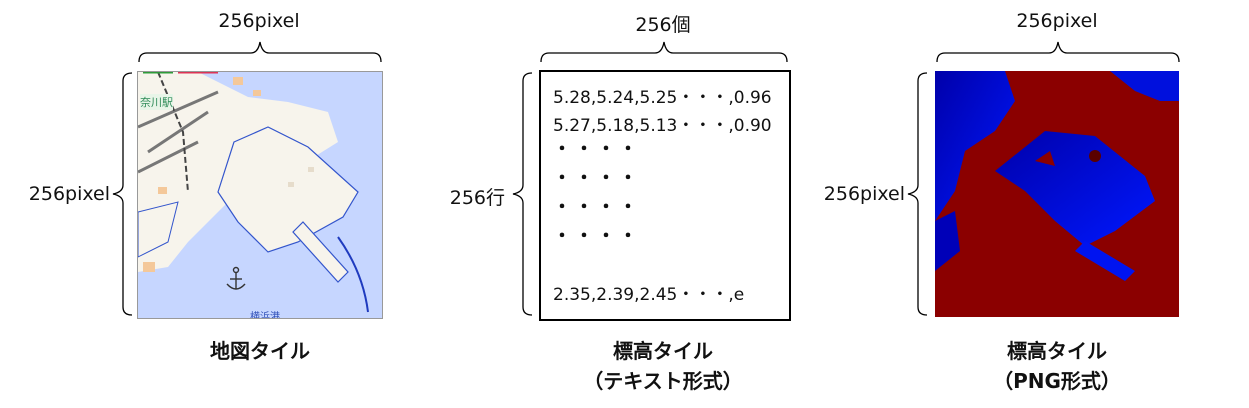  Describe the element at coordinates (663, 381) in the screenshot. I see `text-tile-caption-line2: （テキスト形式）` at that location.